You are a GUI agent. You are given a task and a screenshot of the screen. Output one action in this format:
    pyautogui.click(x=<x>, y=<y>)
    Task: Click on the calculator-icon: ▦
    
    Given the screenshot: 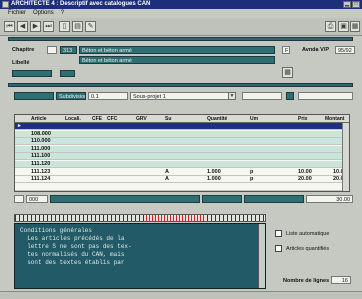 What is the action you would take?
    pyautogui.click(x=287, y=72)
    